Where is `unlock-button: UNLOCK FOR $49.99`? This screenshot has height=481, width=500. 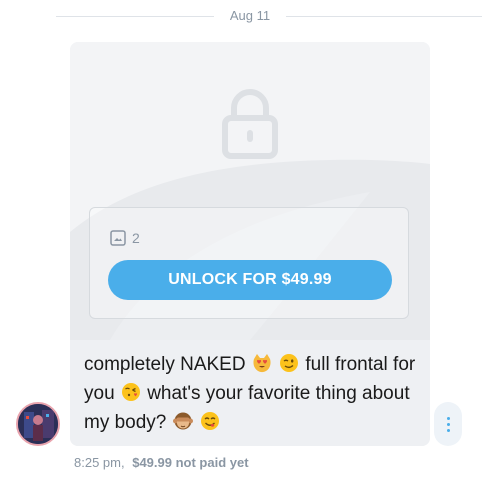
unlock-button: UNLOCK FOR $49.99 is located at coordinates (250, 280).